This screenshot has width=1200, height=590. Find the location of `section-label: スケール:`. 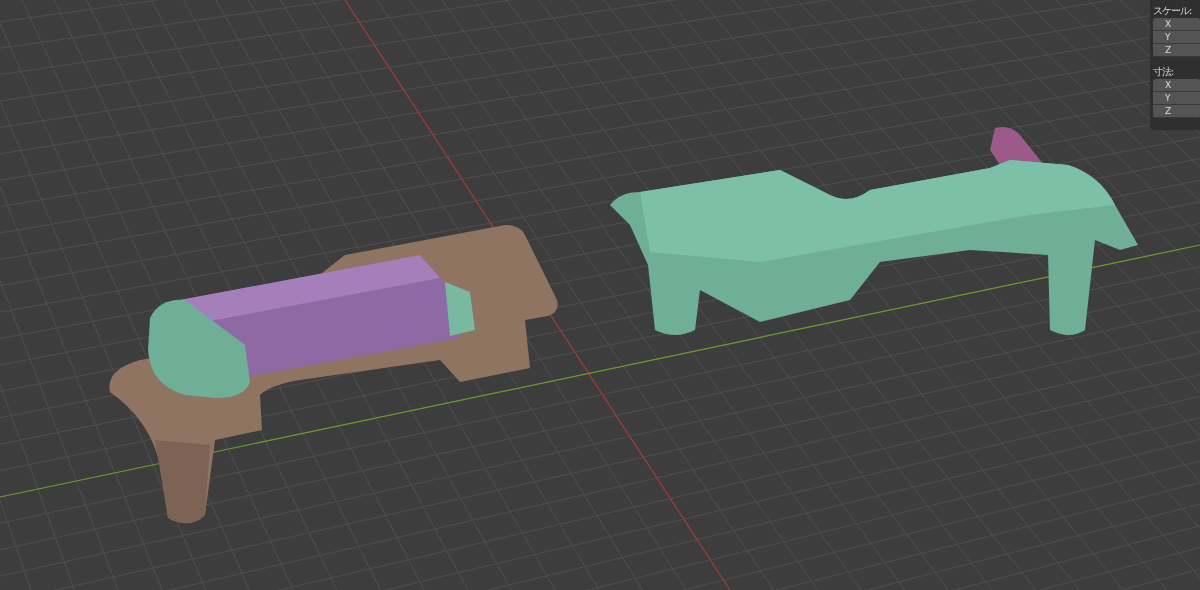

section-label: スケール: is located at coordinates (1173, 11).